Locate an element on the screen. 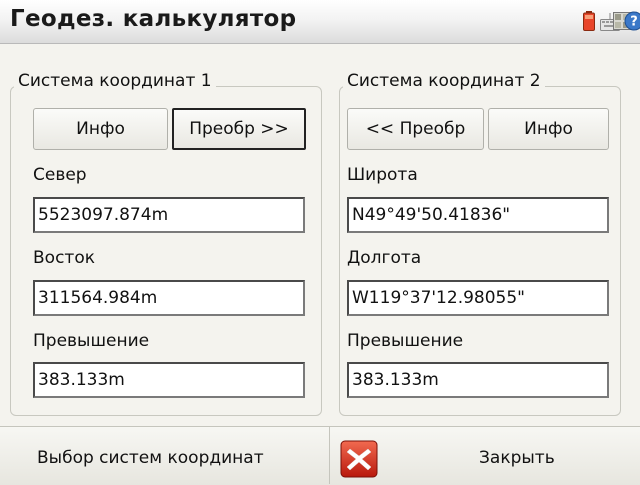  coord-system-2-label: Система координат 2 is located at coordinates (444, 81).